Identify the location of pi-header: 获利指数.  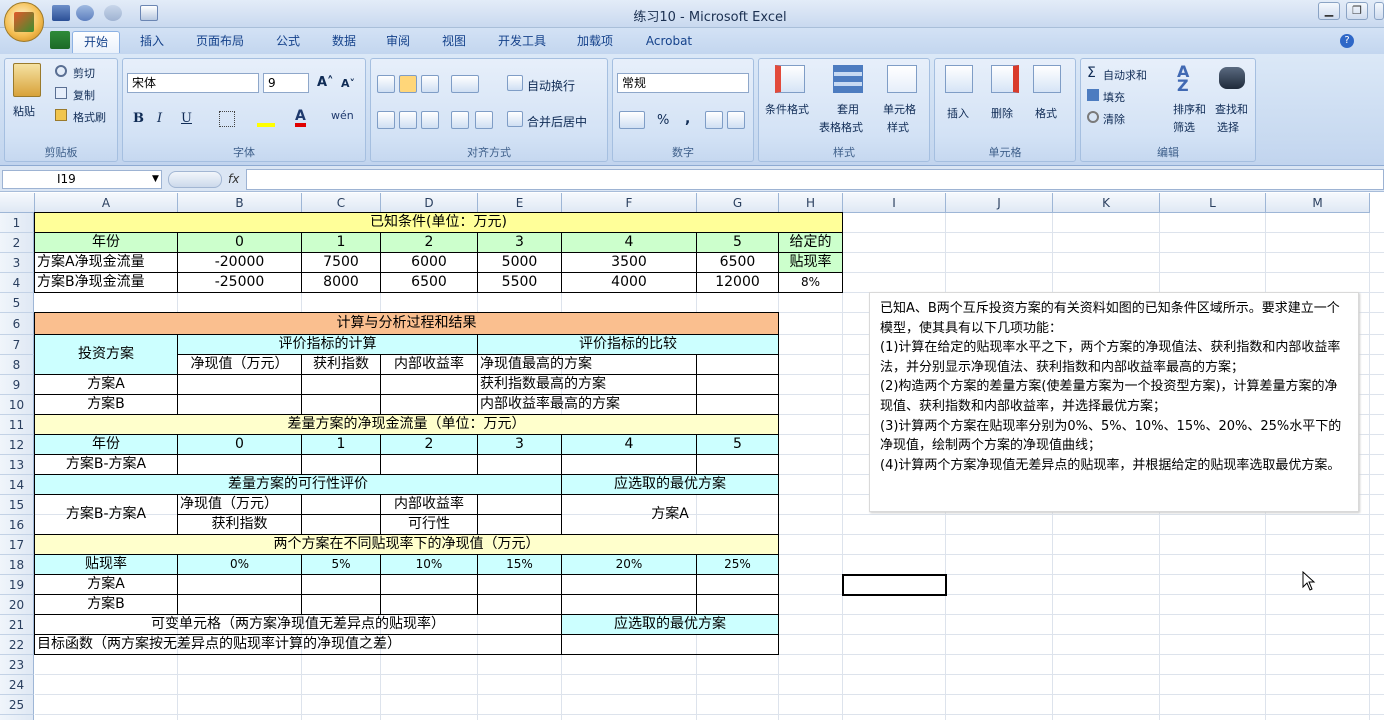
(341, 364).